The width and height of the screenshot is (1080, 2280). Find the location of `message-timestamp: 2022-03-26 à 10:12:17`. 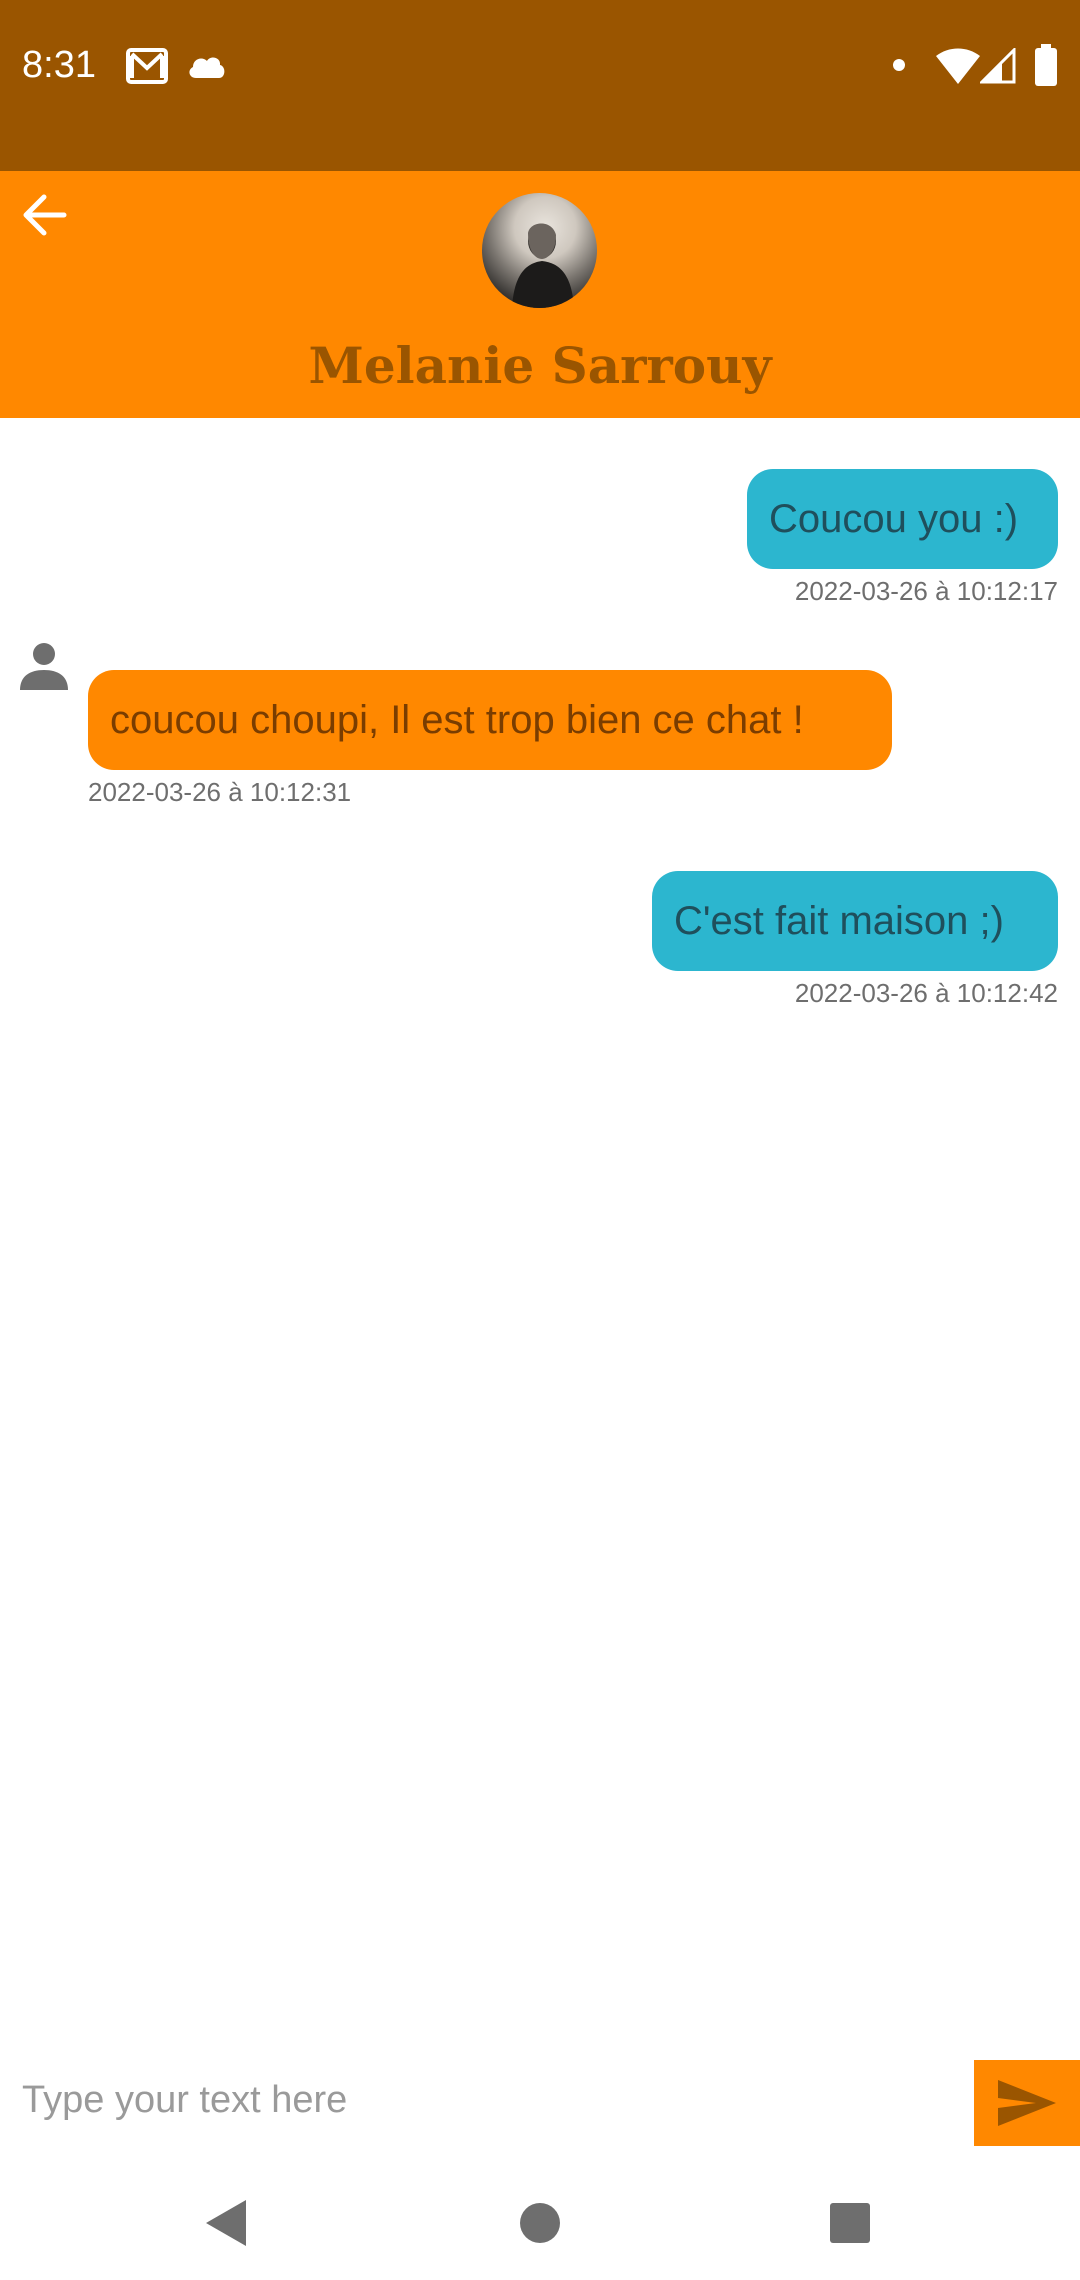

message-timestamp: 2022-03-26 à 10:12:17 is located at coordinates (926, 591).